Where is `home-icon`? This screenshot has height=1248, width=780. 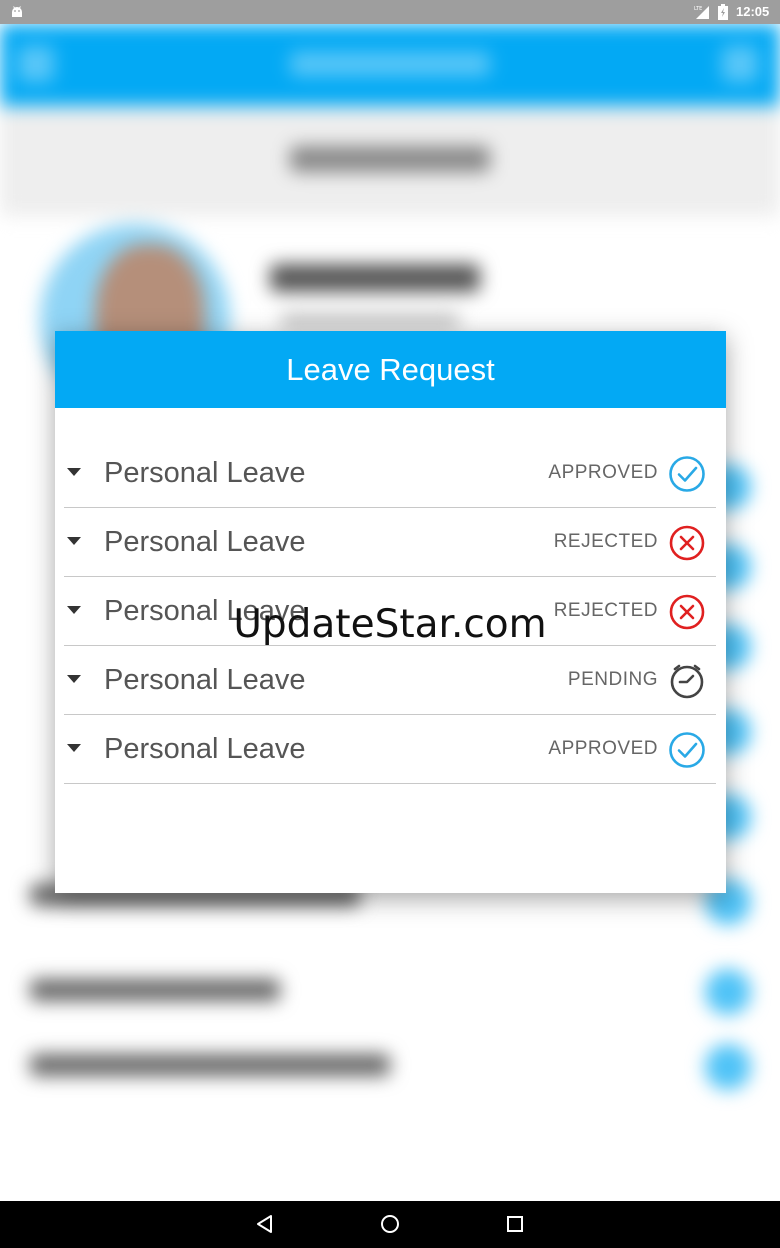
home-icon is located at coordinates (390, 1224).